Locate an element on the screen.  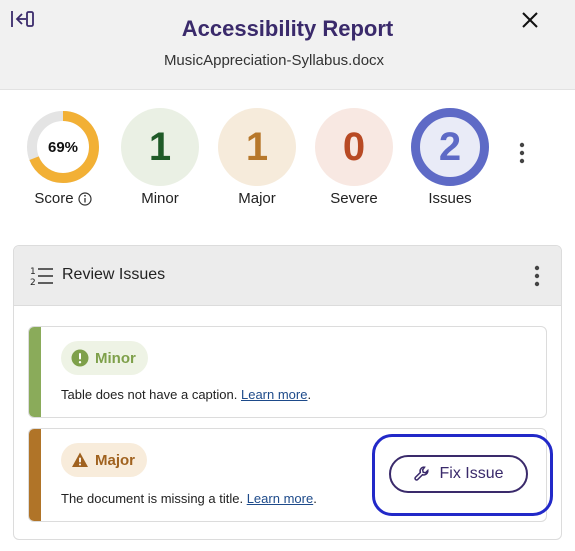
warning-icon is located at coordinates (80, 459).